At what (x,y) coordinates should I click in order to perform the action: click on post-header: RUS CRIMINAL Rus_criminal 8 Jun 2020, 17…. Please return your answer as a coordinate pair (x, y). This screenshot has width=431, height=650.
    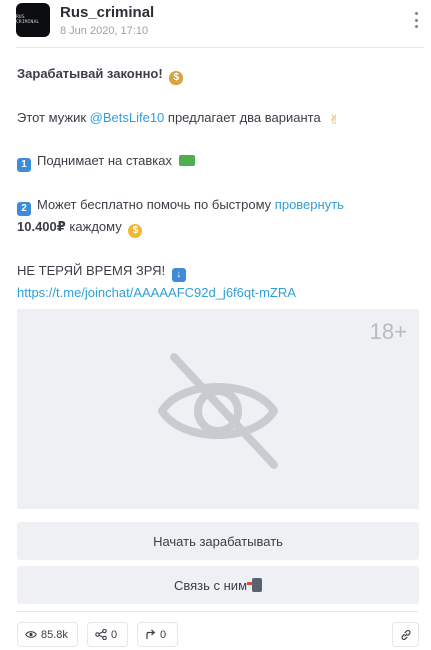
    Looking at the image, I should click on (220, 24).